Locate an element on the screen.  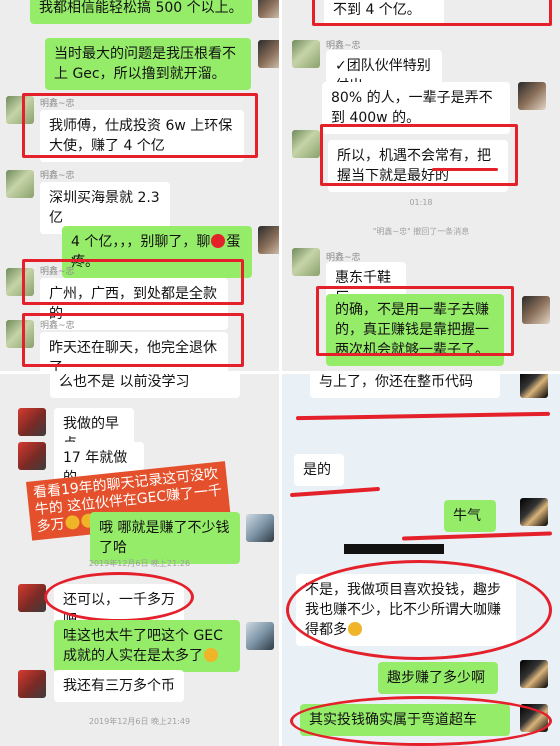
message-bubble: 是的 is located at coordinates (319, 470).